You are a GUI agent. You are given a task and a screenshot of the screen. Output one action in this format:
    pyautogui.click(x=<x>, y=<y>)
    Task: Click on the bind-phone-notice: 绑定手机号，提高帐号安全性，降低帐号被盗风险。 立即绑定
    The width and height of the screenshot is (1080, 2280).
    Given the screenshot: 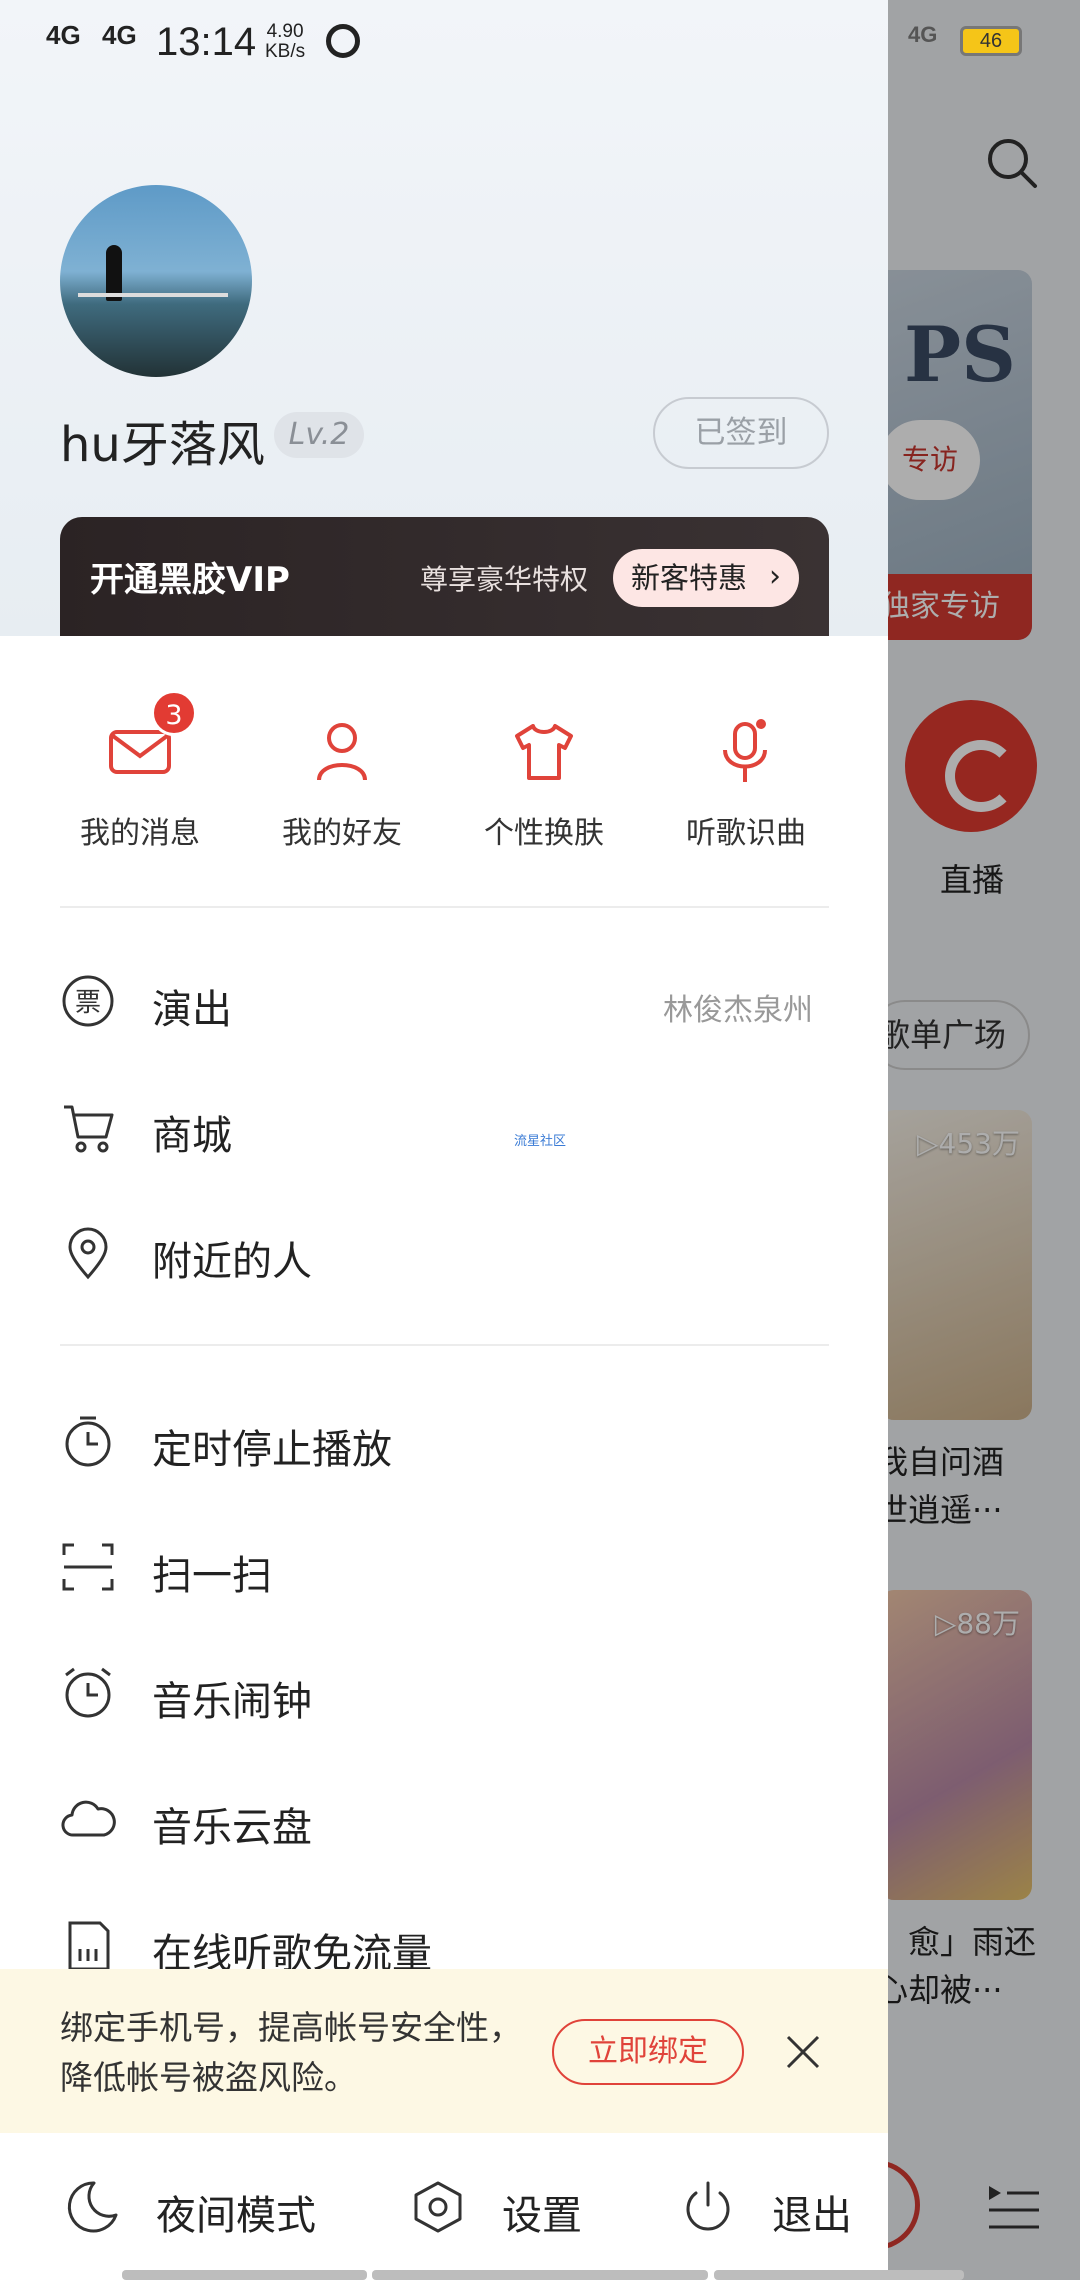 What is the action you would take?
    pyautogui.click(x=444, y=2051)
    